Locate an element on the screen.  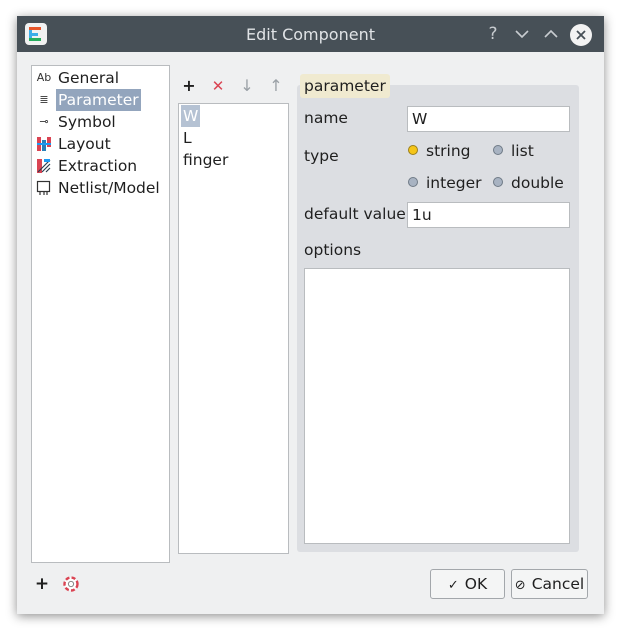
remove-parameter-button: ✕ is located at coordinates (218, 86).